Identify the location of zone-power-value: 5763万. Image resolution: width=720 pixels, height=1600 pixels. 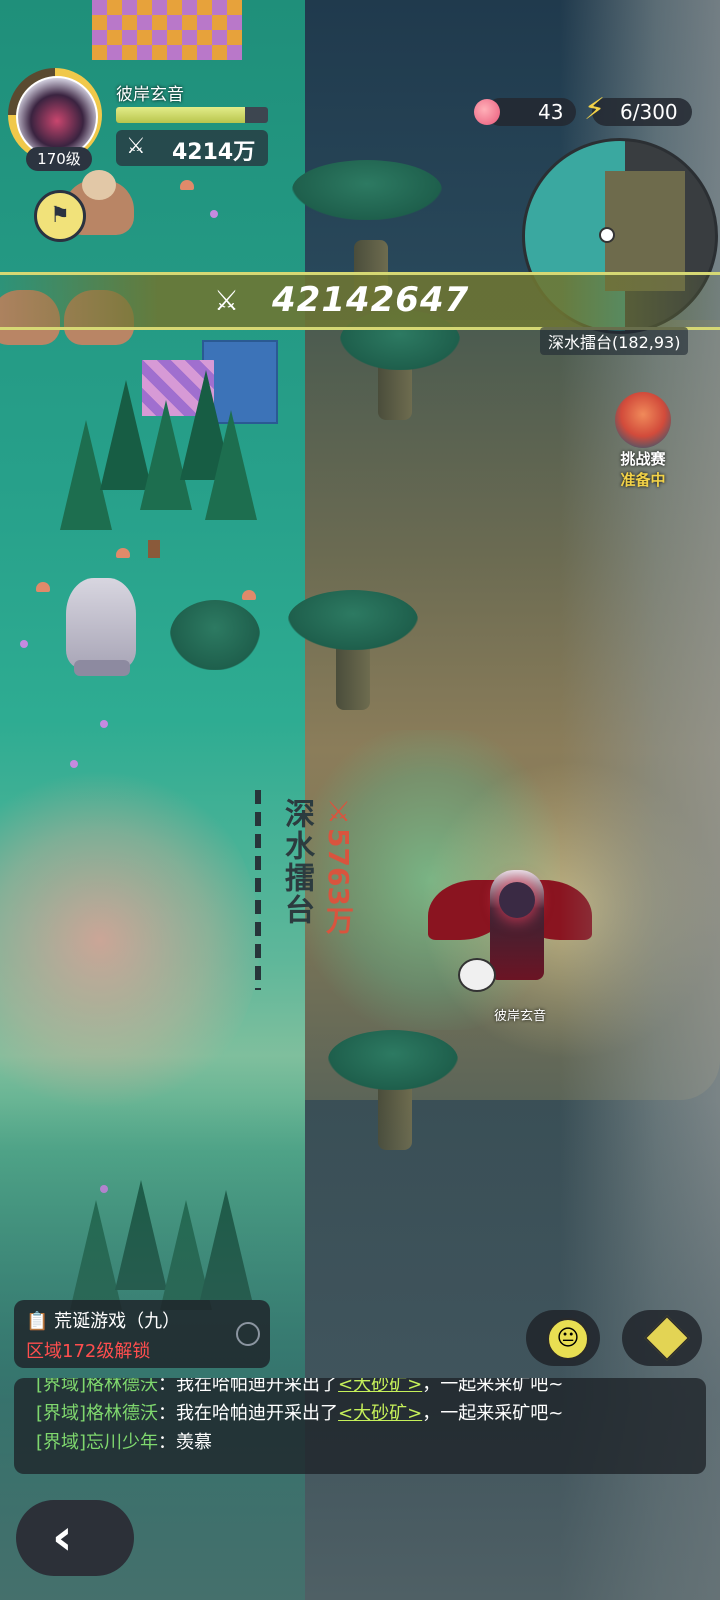
(338, 881).